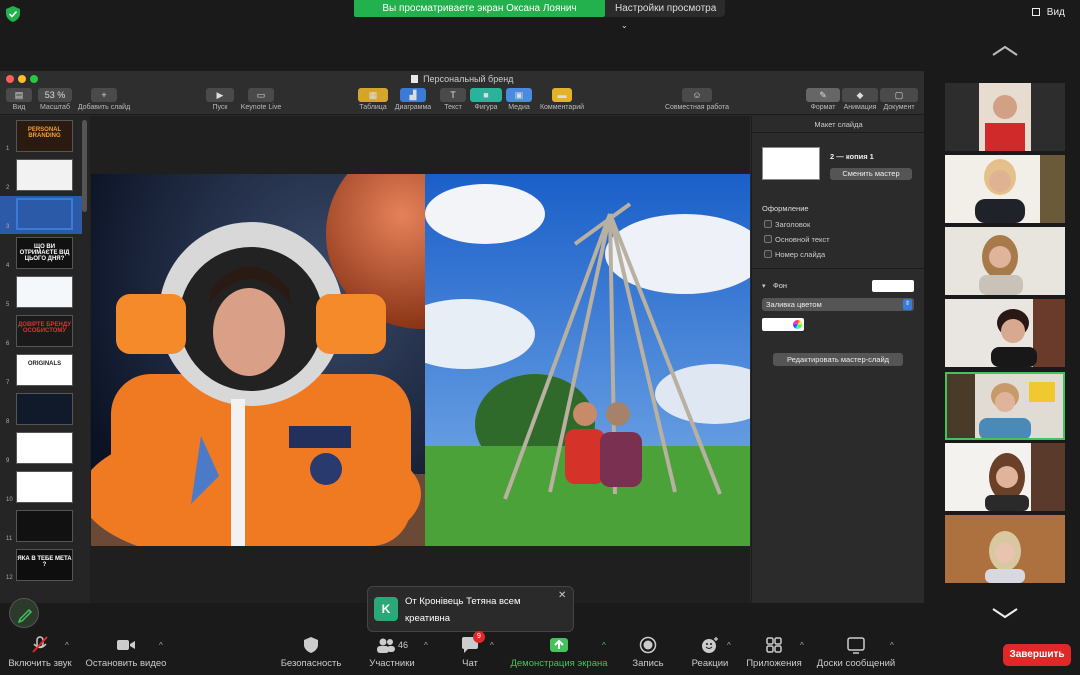 This screenshot has height=675, width=1080. Describe the element at coordinates (768, 254) in the screenshot. I see `slide-number-checkbox` at that location.